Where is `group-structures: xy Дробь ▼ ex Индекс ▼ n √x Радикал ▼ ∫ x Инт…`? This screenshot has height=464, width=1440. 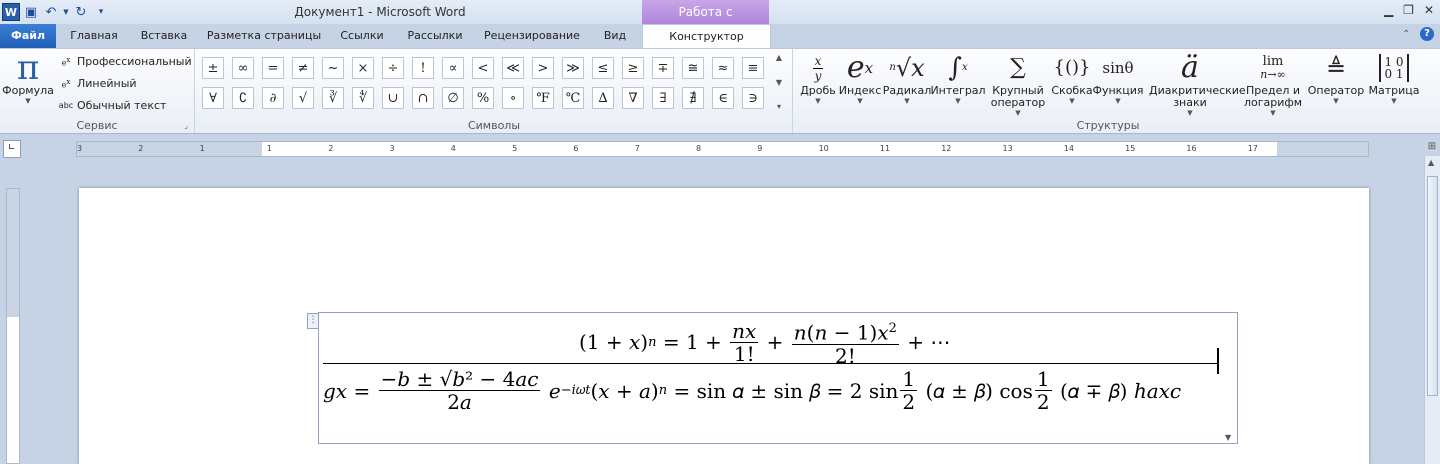
group-structures: xy Дробь ▼ ex Индекс ▼ n √x Радикал ▼ ∫ x Инт… is located at coordinates (1108, 91).